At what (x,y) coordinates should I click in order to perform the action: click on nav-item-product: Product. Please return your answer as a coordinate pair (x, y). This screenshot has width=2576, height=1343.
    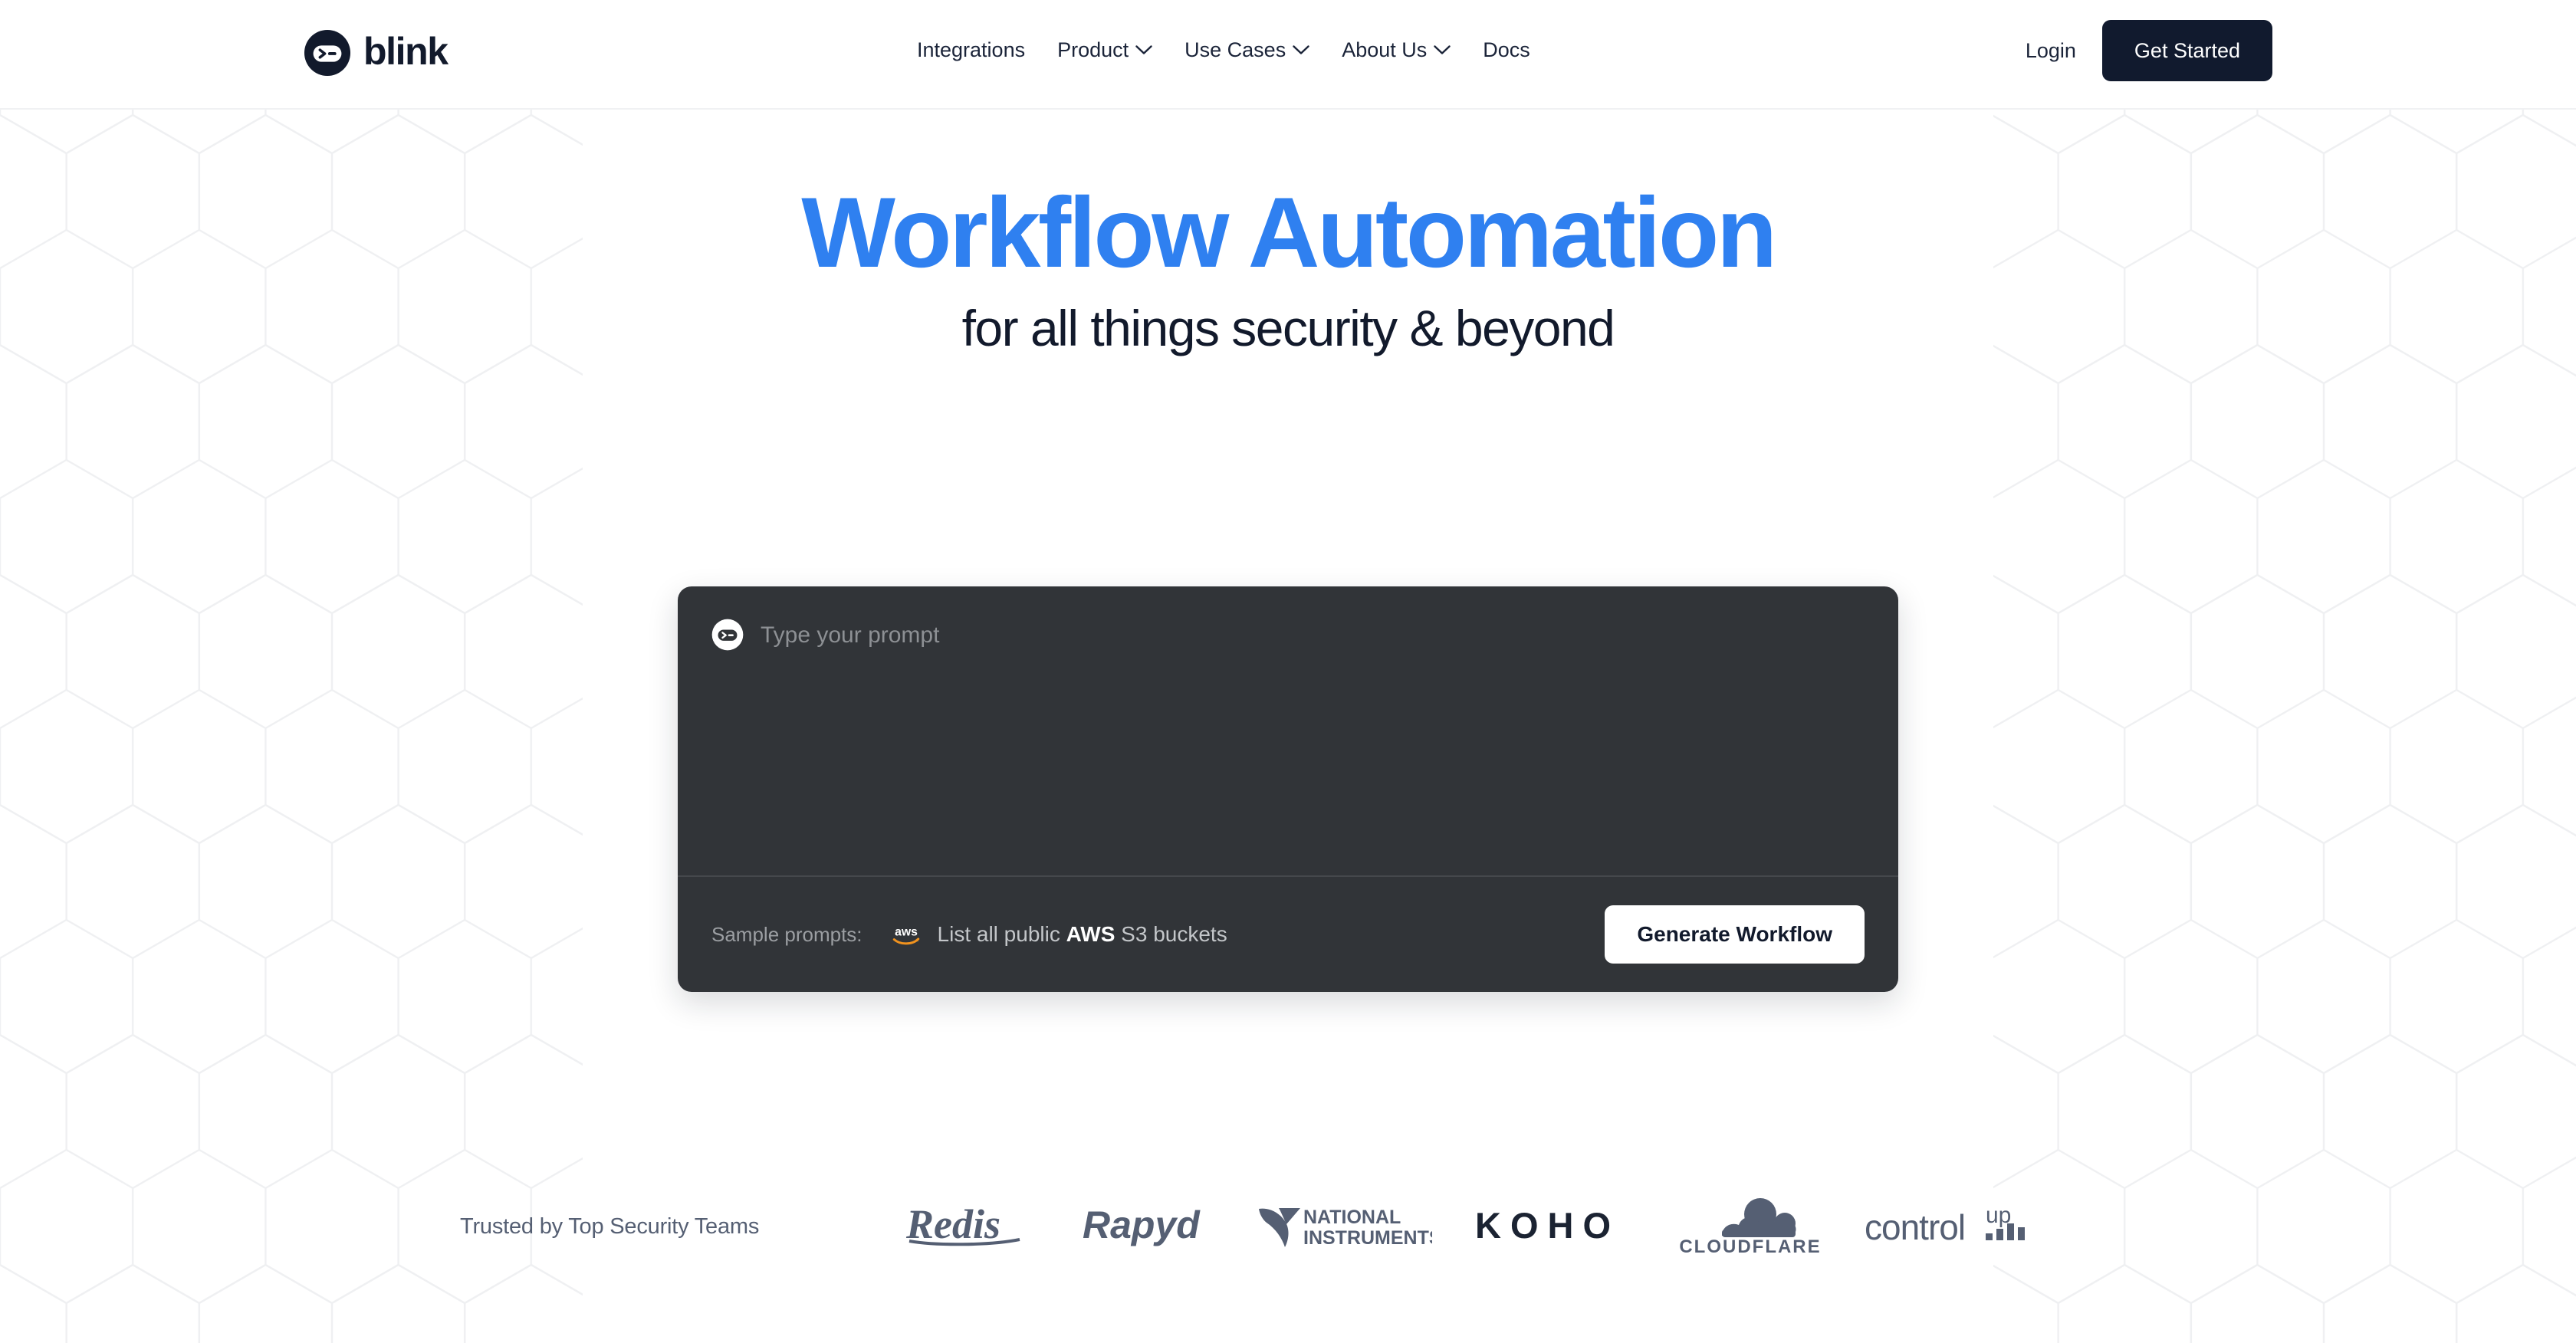
    Looking at the image, I should click on (1104, 51).